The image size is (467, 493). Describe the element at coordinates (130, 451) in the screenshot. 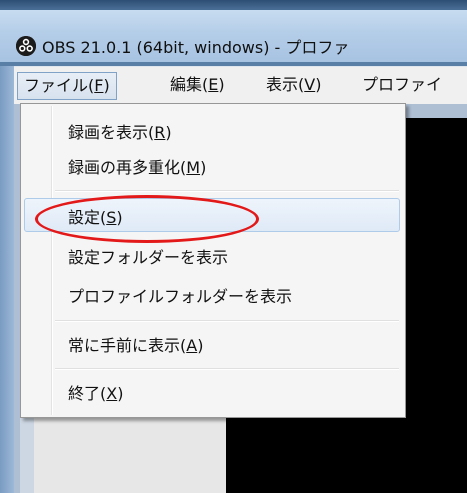

I see `scenes-panel` at that location.